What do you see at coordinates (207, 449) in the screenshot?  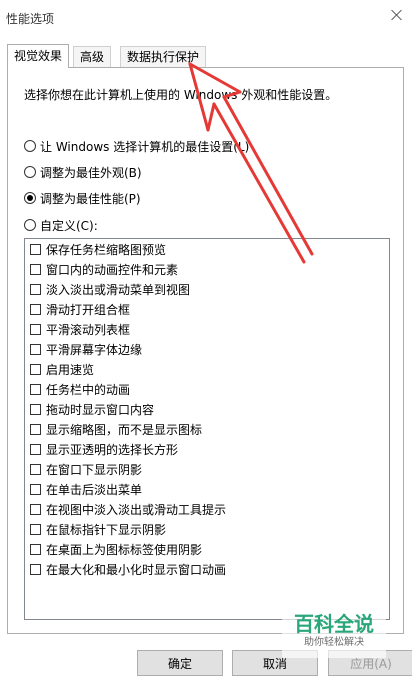 I see `list-item: 显示亚透明的选择长方形` at bounding box center [207, 449].